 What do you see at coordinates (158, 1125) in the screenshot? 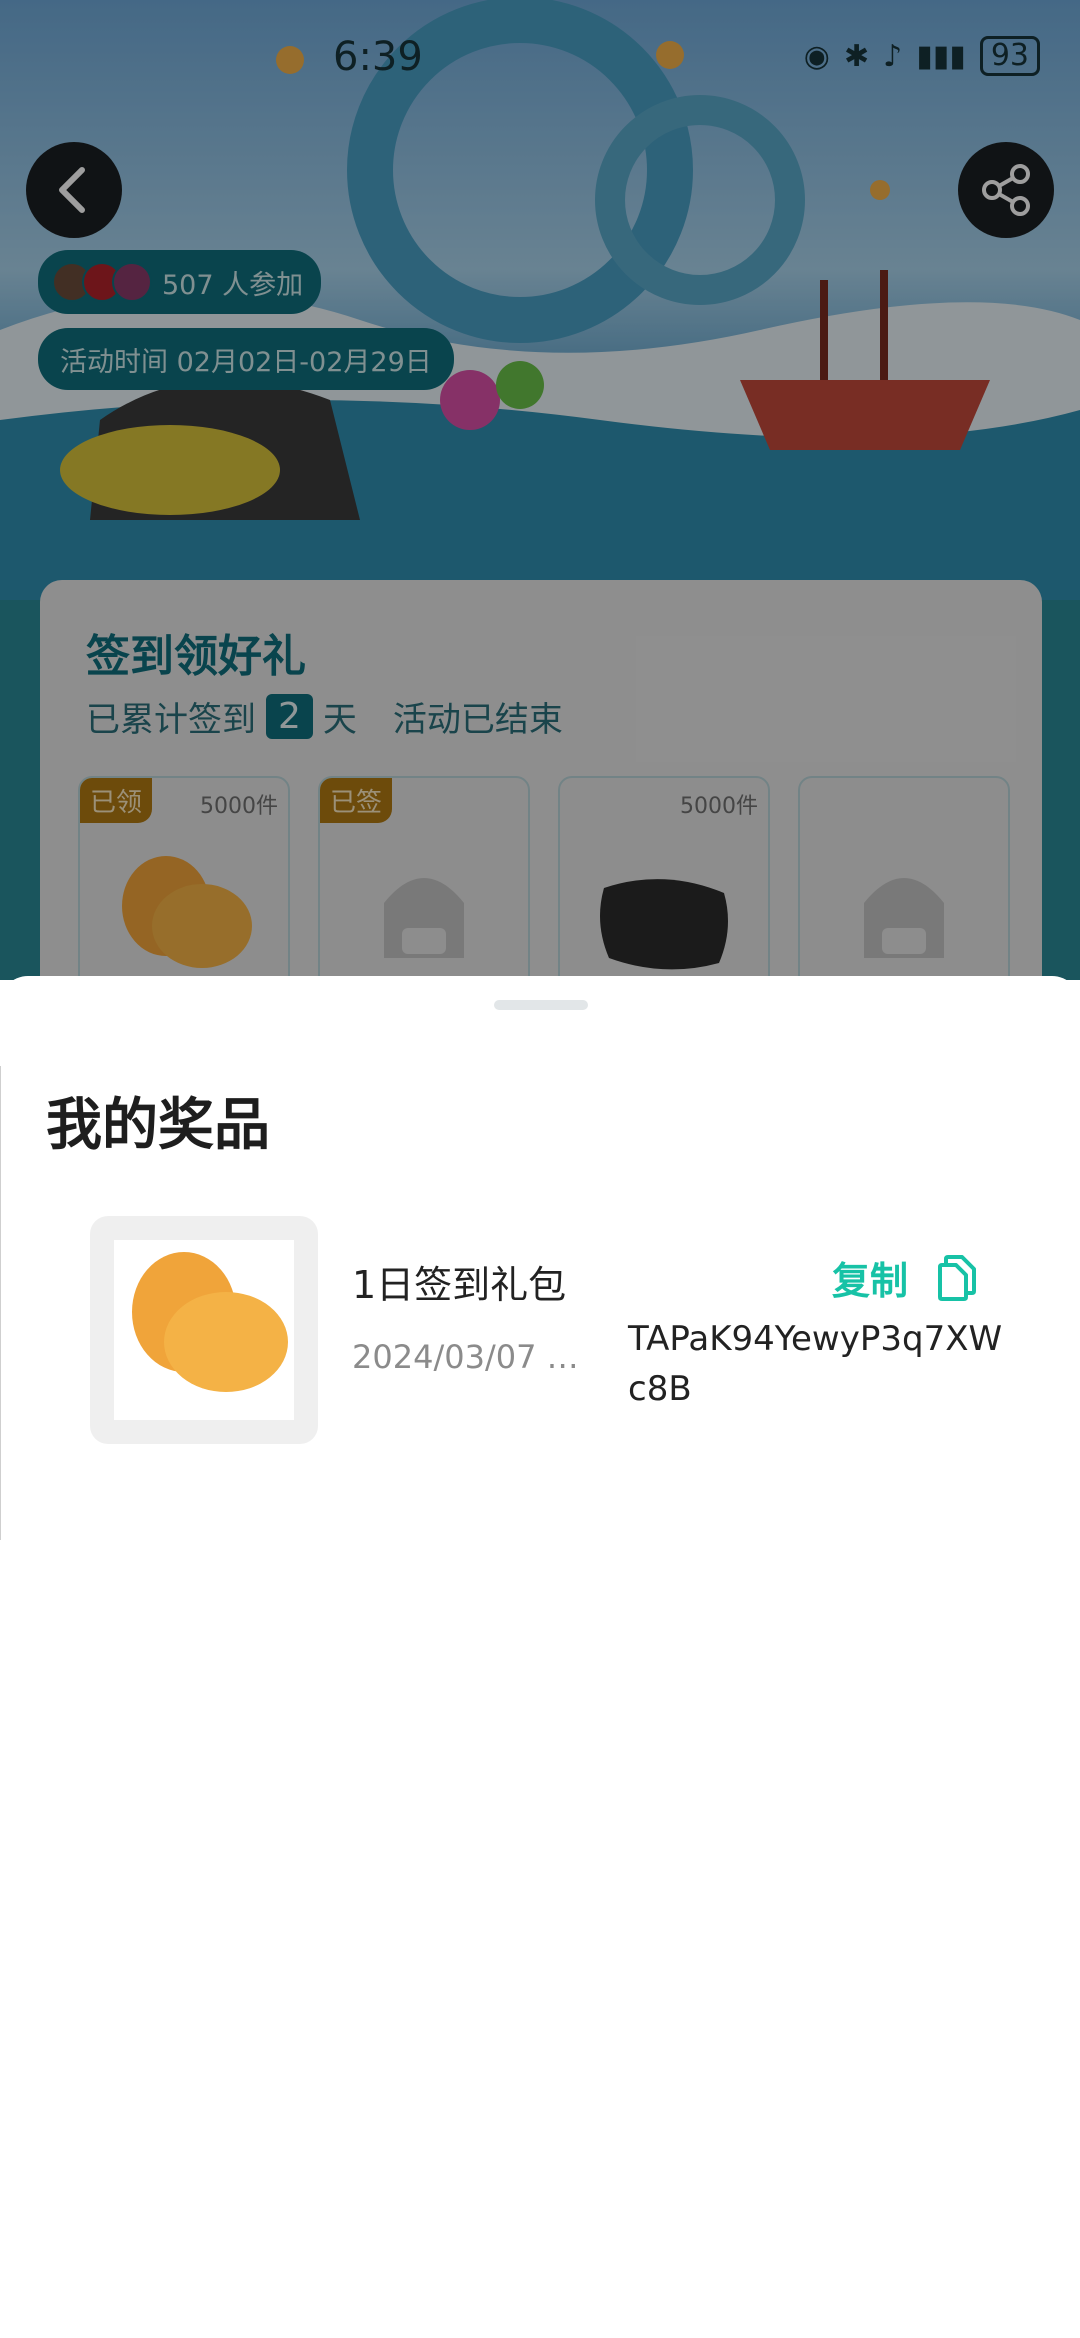
I see `sheet-title: 我的奖品` at bounding box center [158, 1125].